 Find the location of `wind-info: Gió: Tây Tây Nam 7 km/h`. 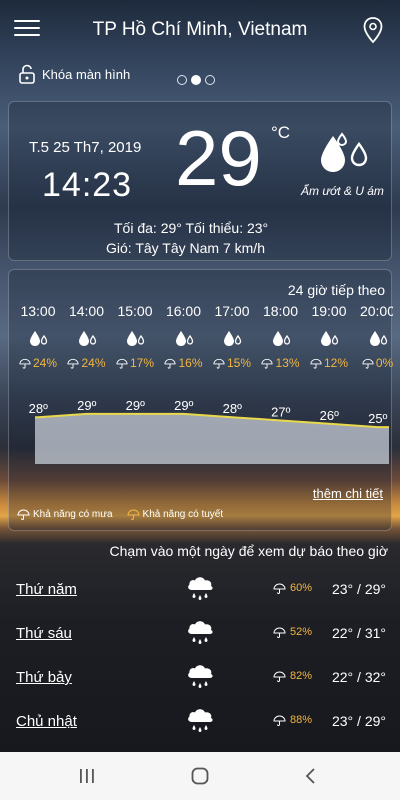

wind-info: Gió: Tây Tây Nam 7 km/h is located at coordinates (185, 248).